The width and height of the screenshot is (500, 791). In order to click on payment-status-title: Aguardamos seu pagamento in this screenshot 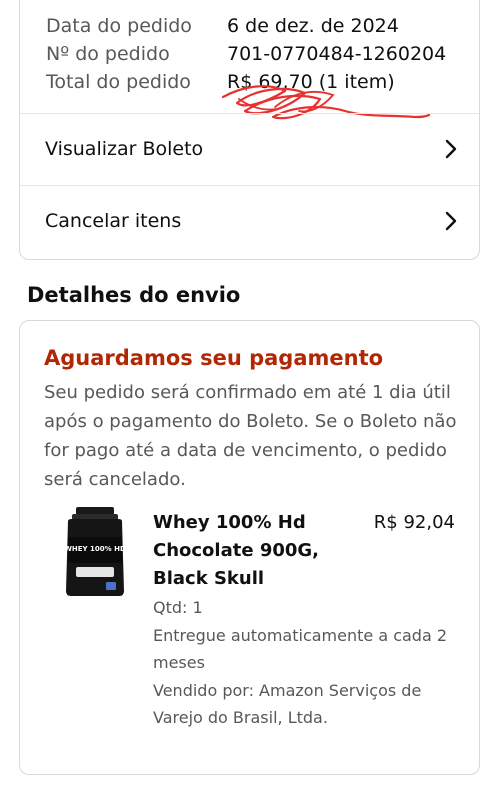, I will do `click(214, 358)`.